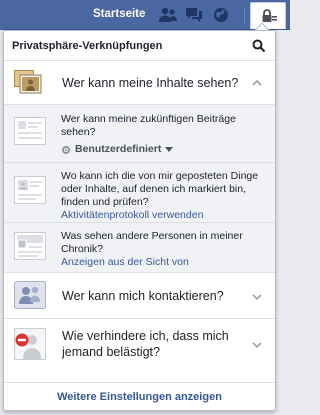 The width and height of the screenshot is (320, 415). I want to click on friends-icon, so click(168, 15).